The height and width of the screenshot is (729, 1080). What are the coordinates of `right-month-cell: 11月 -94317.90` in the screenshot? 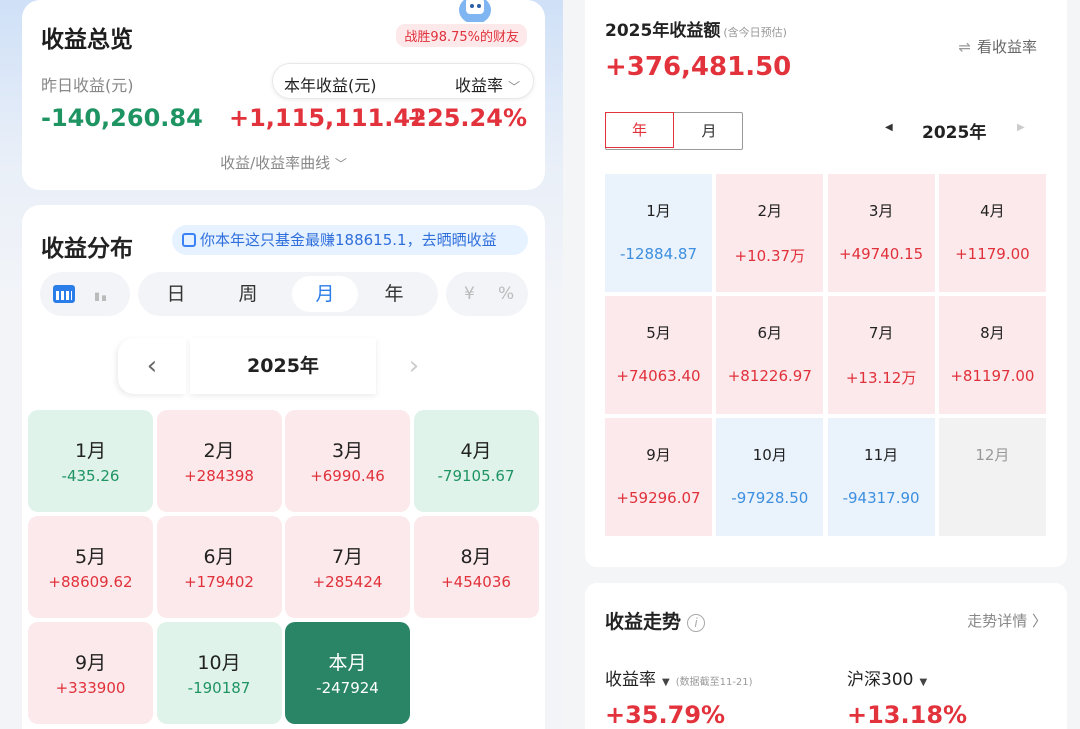 It's located at (881, 477).